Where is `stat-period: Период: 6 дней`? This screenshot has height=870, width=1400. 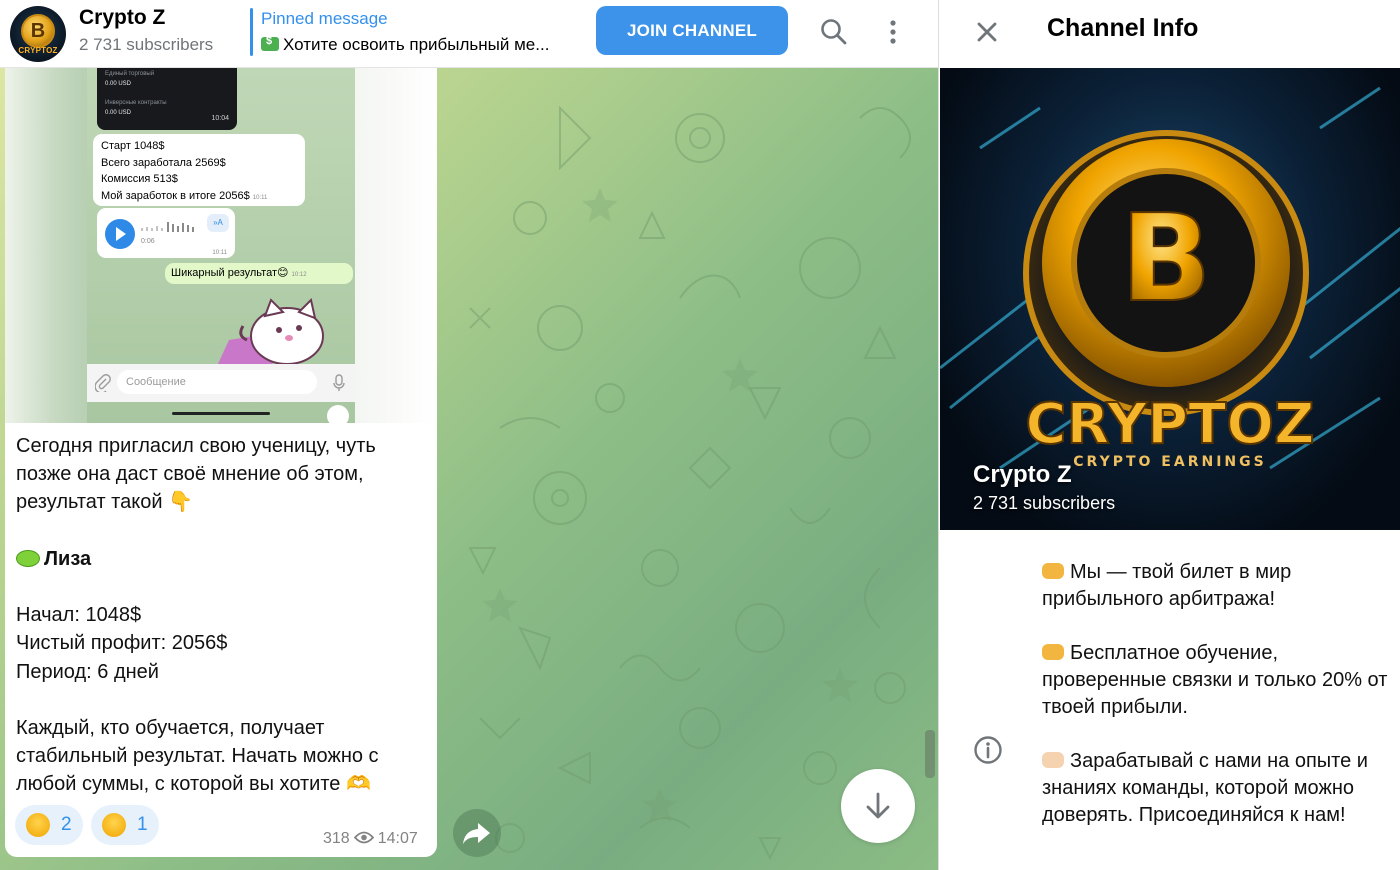 stat-period: Период: 6 дней is located at coordinates (87, 671).